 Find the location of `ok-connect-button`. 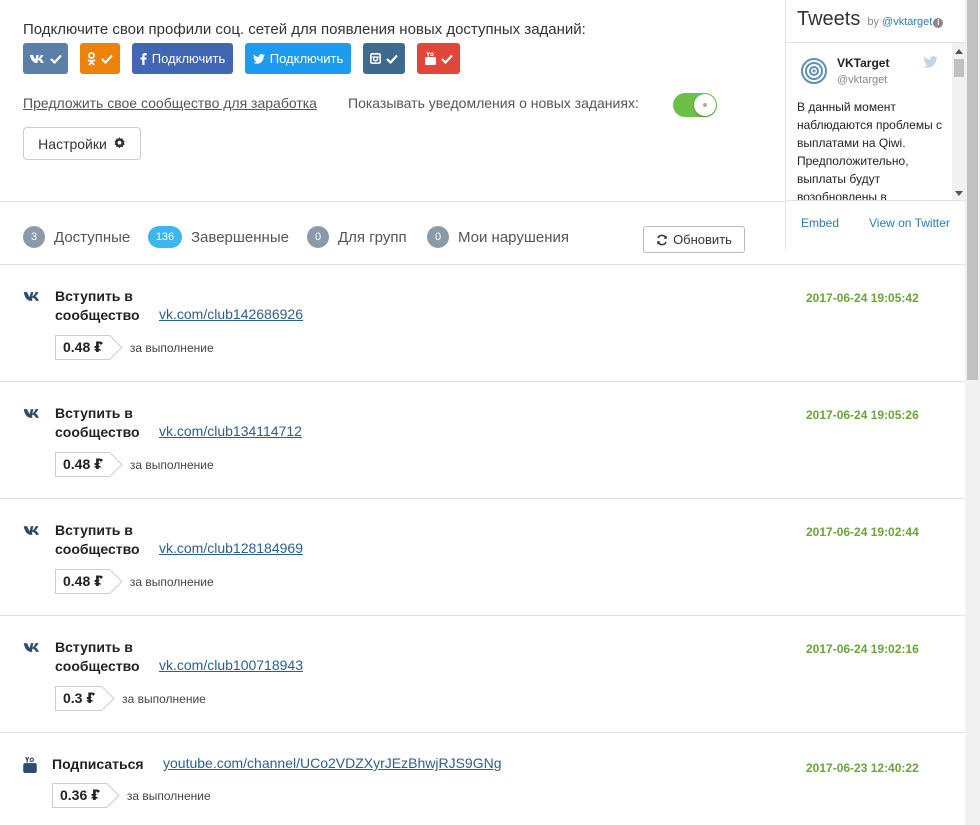

ok-connect-button is located at coordinates (100, 58).